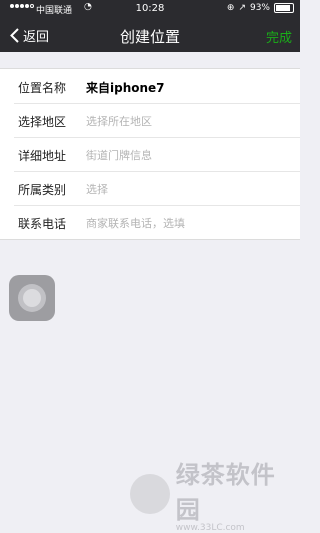  I want to click on category-select: 选择, so click(97, 189).